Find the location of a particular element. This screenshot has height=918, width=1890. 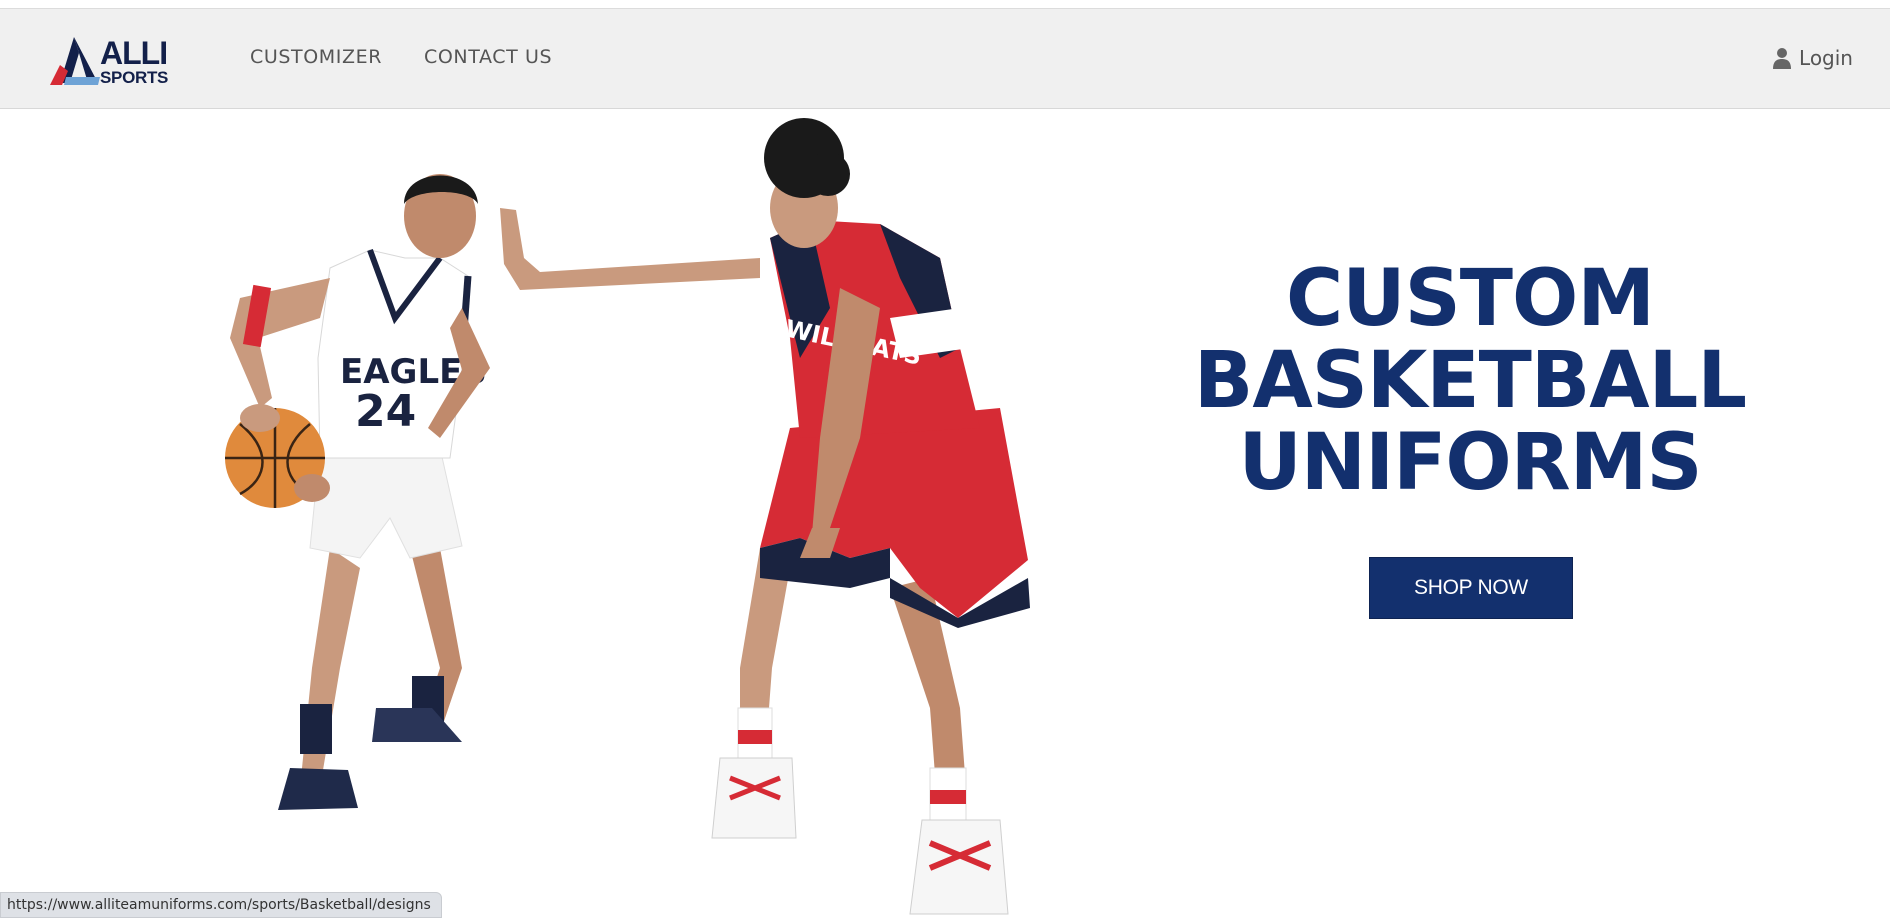

logo-mark-icon is located at coordinates (75, 61).